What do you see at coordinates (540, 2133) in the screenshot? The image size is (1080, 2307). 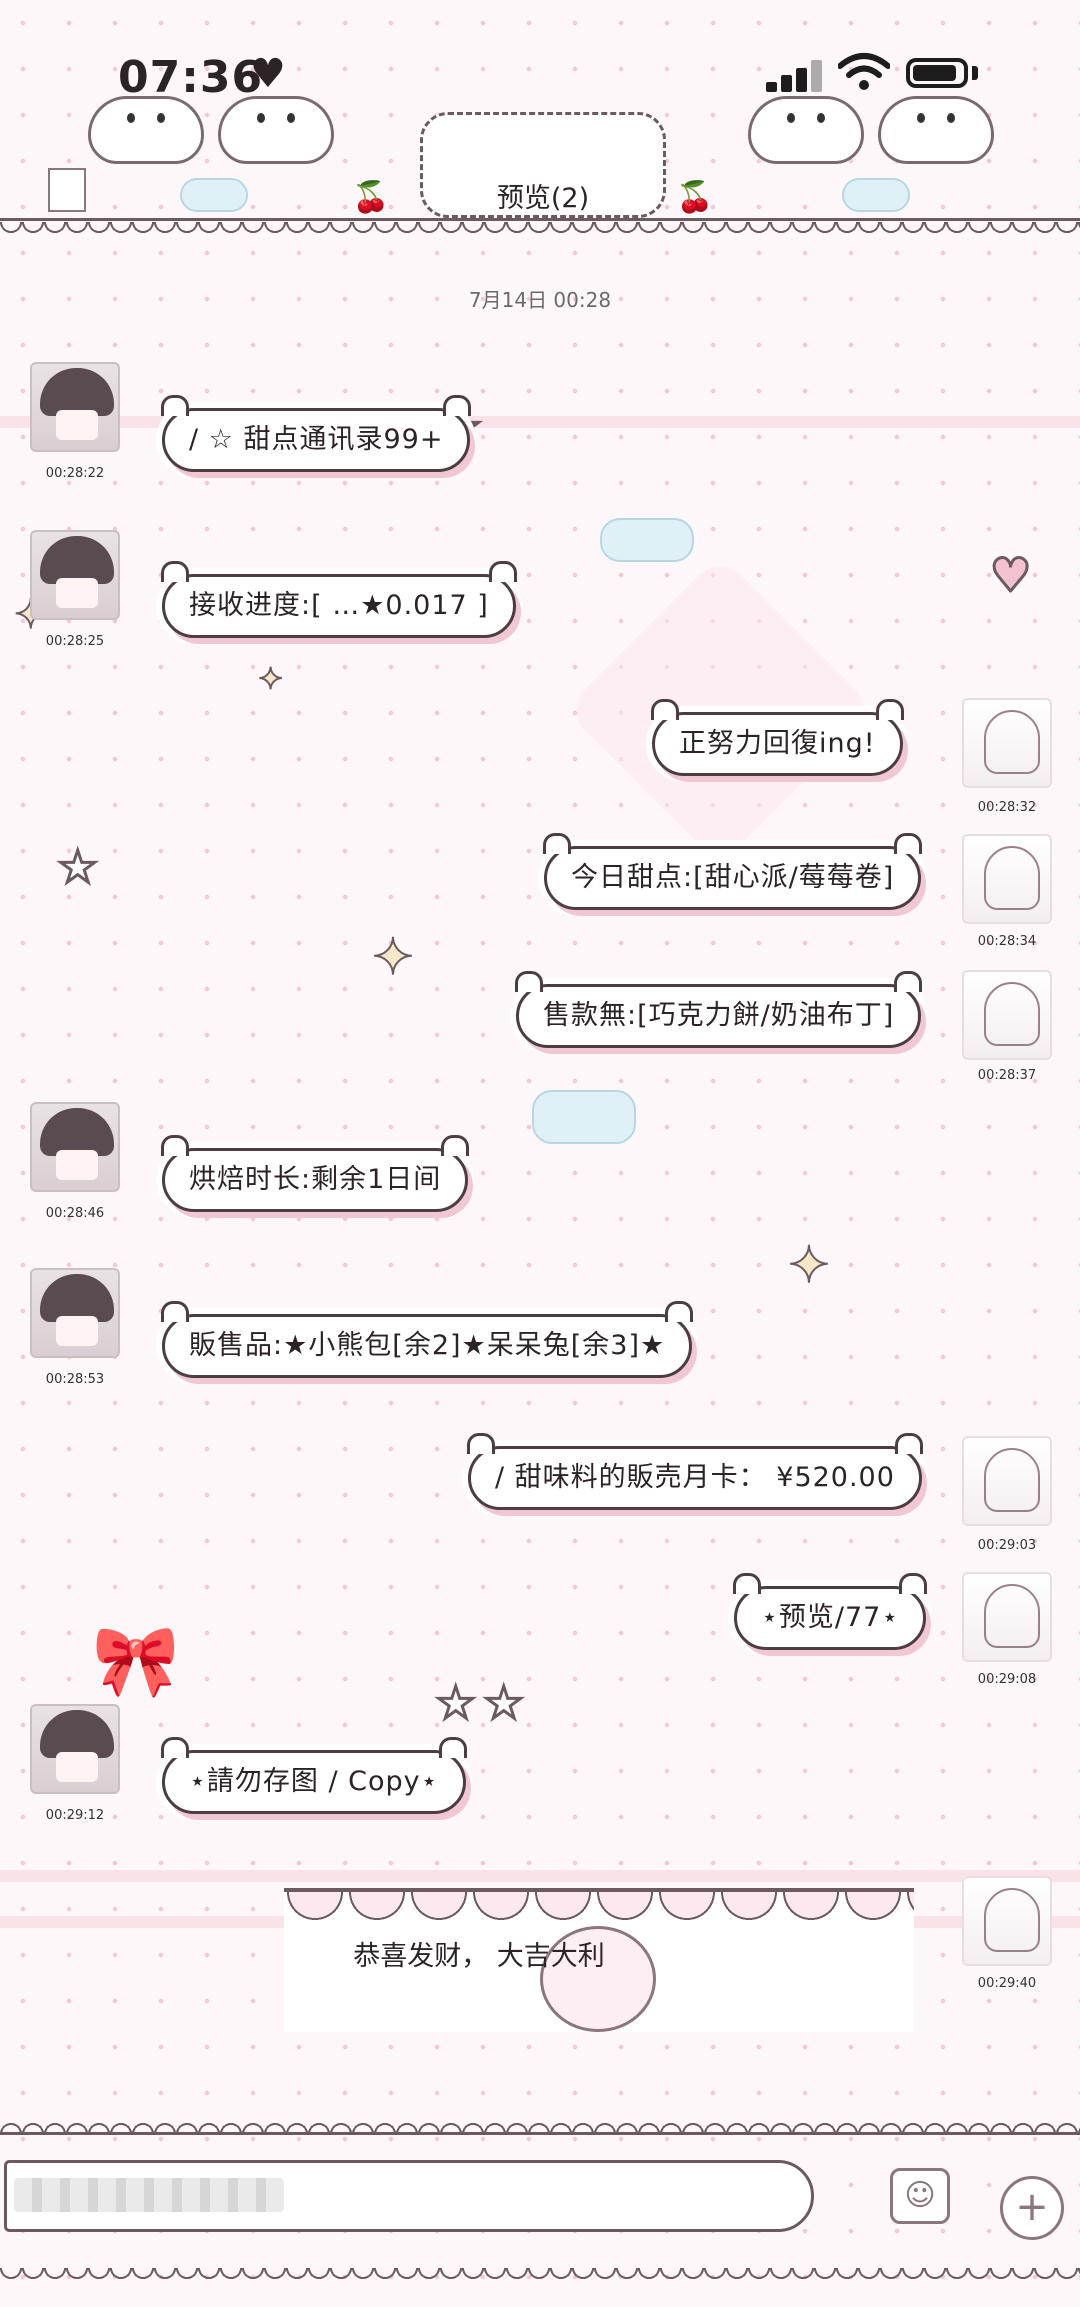 I see `input-divider` at bounding box center [540, 2133].